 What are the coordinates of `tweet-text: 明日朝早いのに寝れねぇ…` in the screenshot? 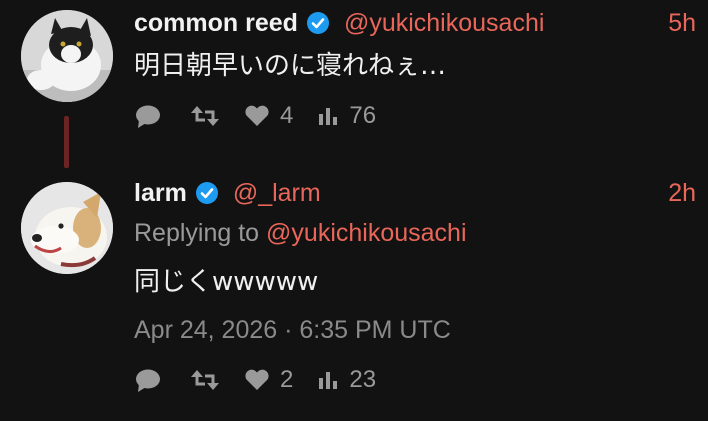 It's located at (290, 66).